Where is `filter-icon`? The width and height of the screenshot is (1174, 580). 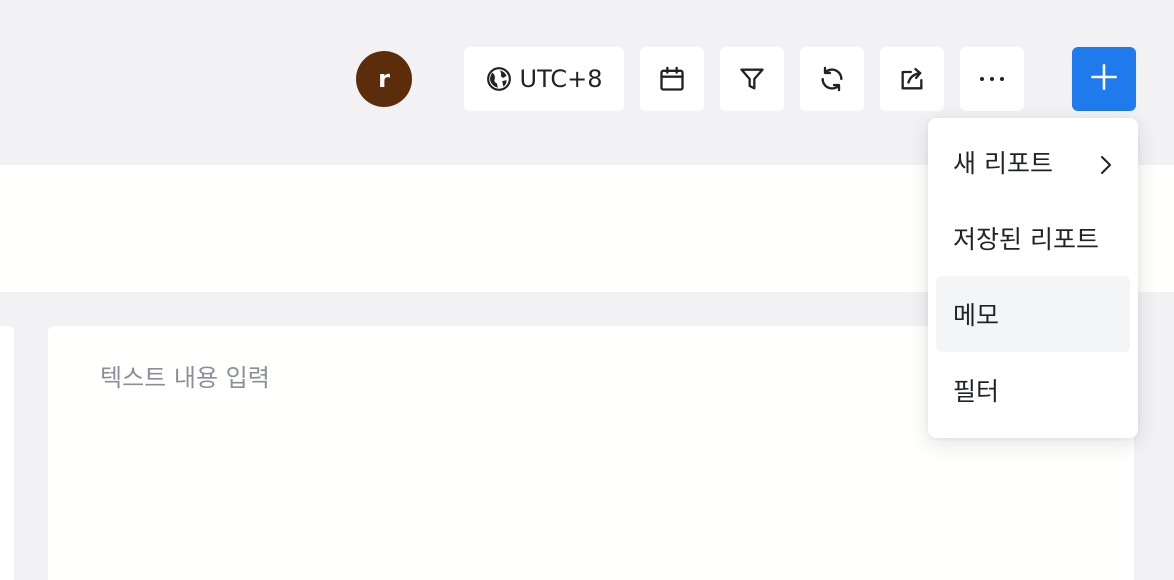 filter-icon is located at coordinates (752, 79).